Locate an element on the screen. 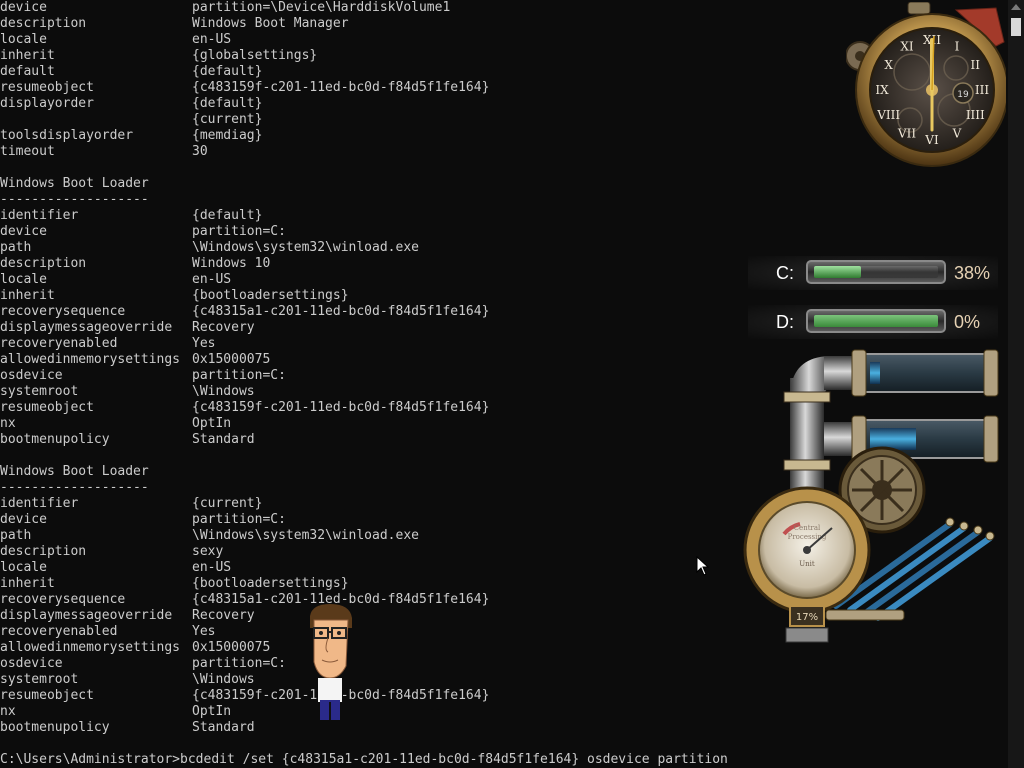 Image resolution: width=1024 pixels, height=768 pixels. console-line-key: timeout is located at coordinates (27, 151).